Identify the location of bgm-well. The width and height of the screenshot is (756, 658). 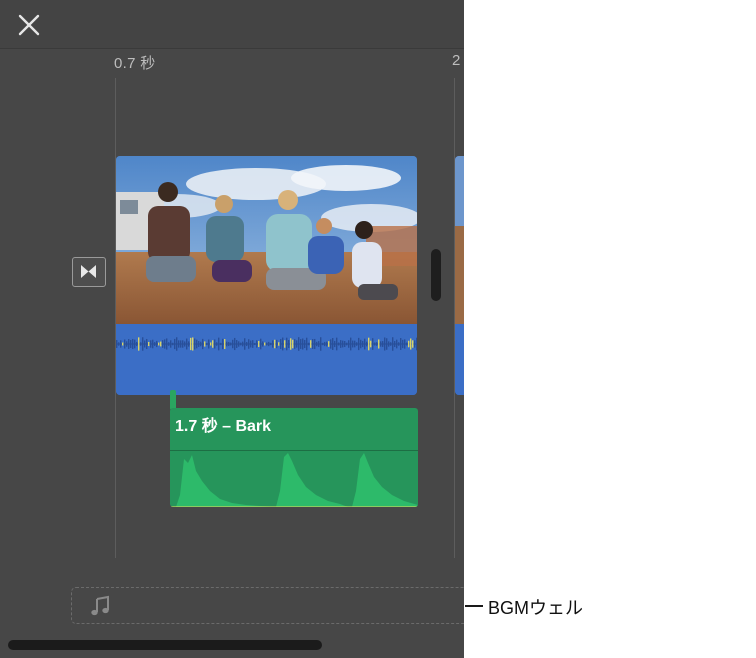
(267, 605).